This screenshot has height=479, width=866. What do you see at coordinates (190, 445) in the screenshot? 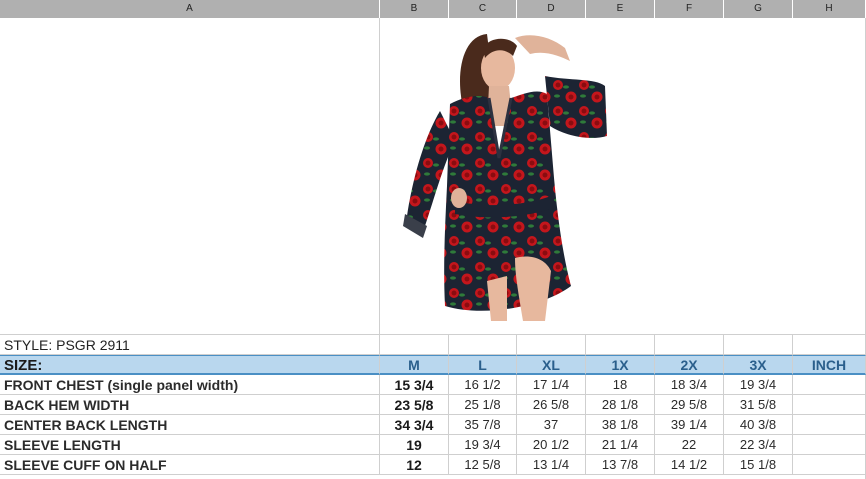
I see `measurement-label-sleeve-length: SLEEVE LENGTH` at bounding box center [190, 445].